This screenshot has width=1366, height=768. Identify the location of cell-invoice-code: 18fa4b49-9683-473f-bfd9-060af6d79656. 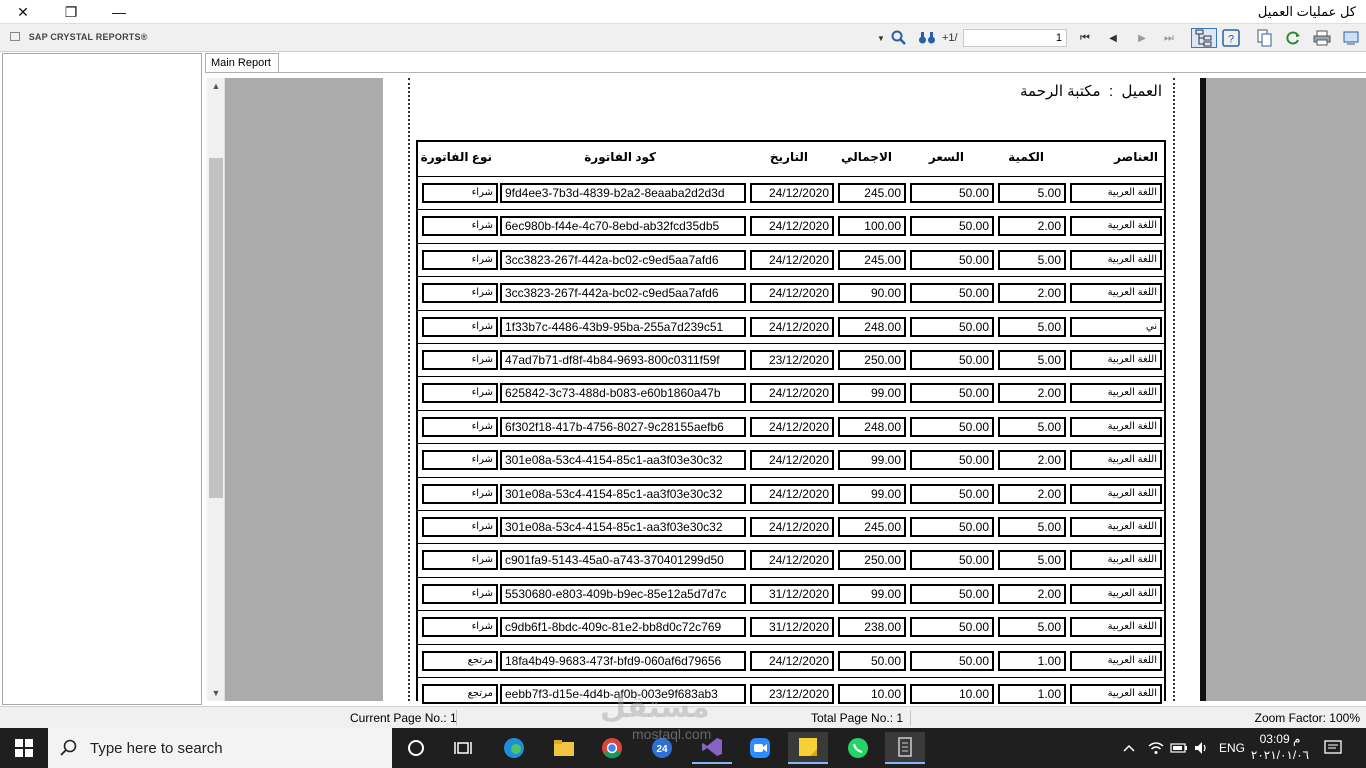
(623, 660).